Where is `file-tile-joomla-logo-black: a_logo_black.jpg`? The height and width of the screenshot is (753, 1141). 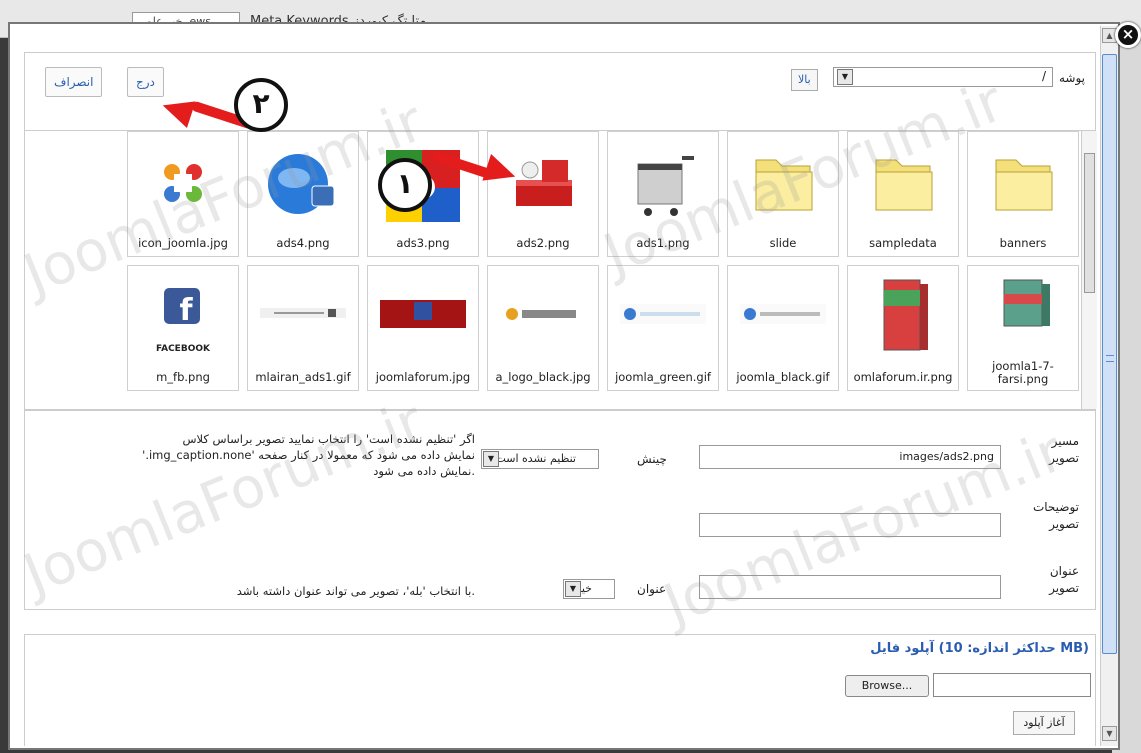 file-tile-joomla-logo-black: a_logo_black.jpg is located at coordinates (543, 328).